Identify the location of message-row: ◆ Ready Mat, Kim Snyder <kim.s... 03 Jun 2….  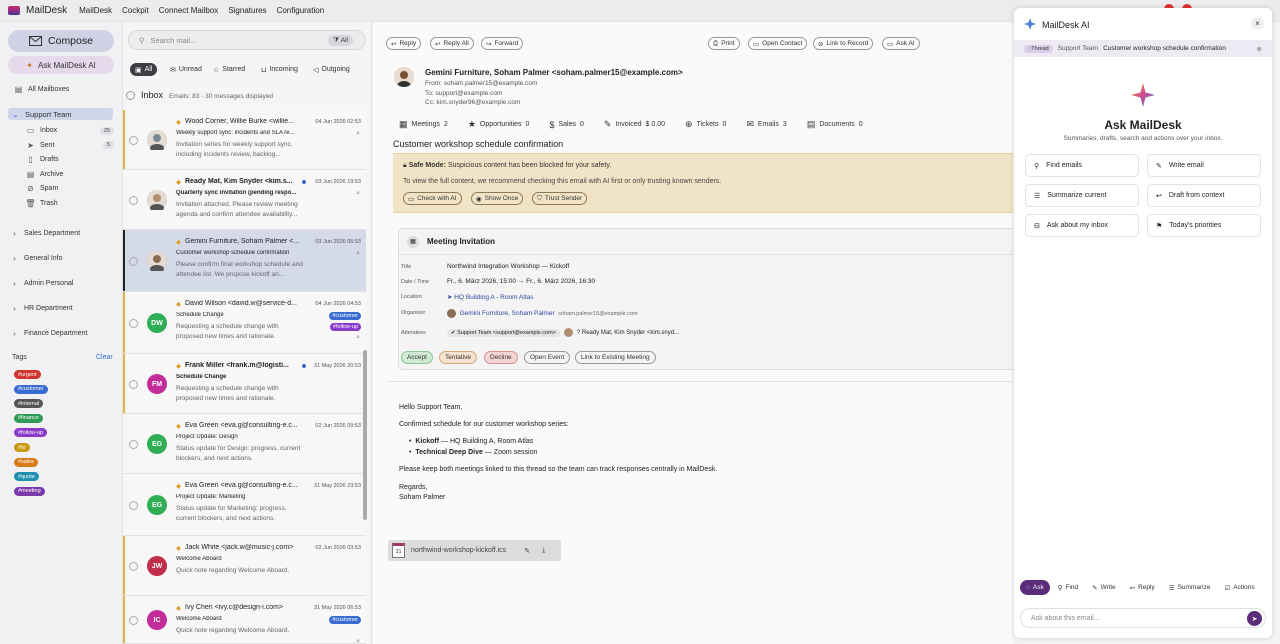
(244, 200).